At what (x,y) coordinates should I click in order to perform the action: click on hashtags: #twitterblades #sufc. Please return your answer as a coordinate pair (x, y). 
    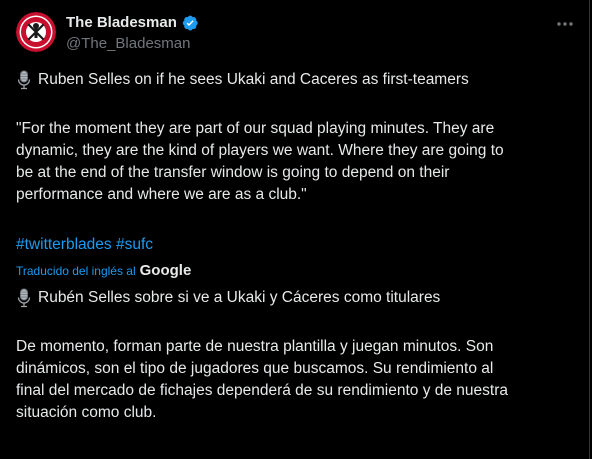
    Looking at the image, I should click on (84, 245).